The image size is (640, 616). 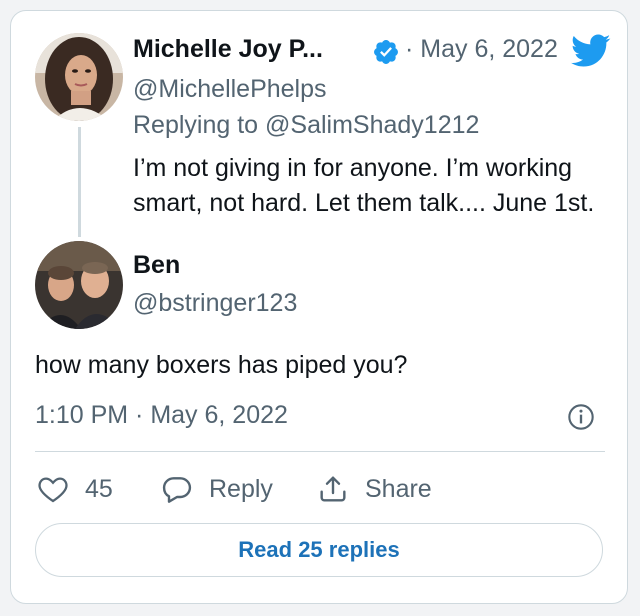 What do you see at coordinates (79, 182) in the screenshot?
I see `thread-connector-line` at bounding box center [79, 182].